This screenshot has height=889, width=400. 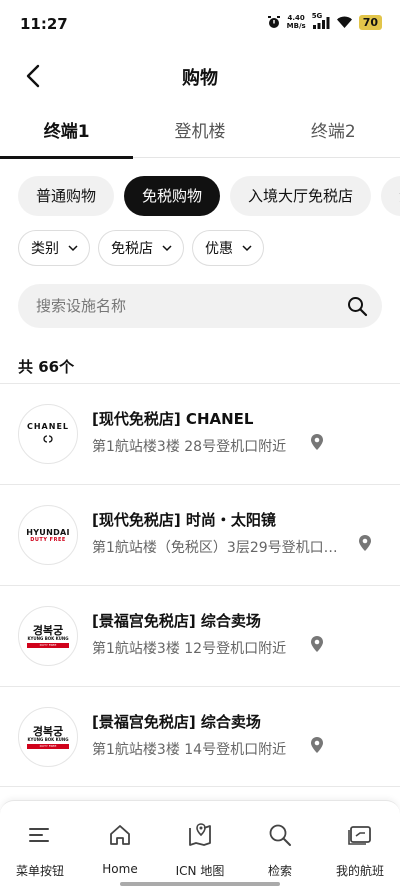 I want to click on nav-icn-map: ICN 地图, so click(x=200, y=845).